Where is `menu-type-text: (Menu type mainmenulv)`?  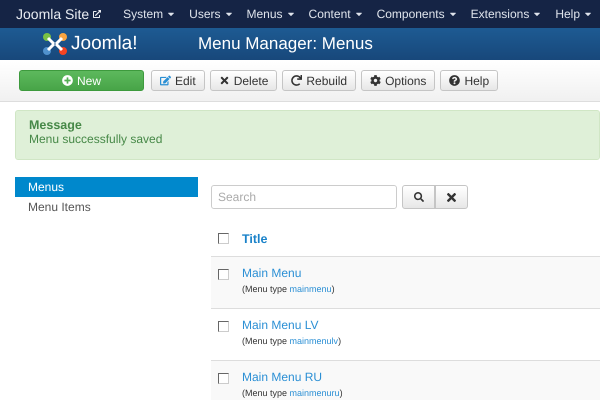
menu-type-text: (Menu type mainmenulv) is located at coordinates (292, 341).